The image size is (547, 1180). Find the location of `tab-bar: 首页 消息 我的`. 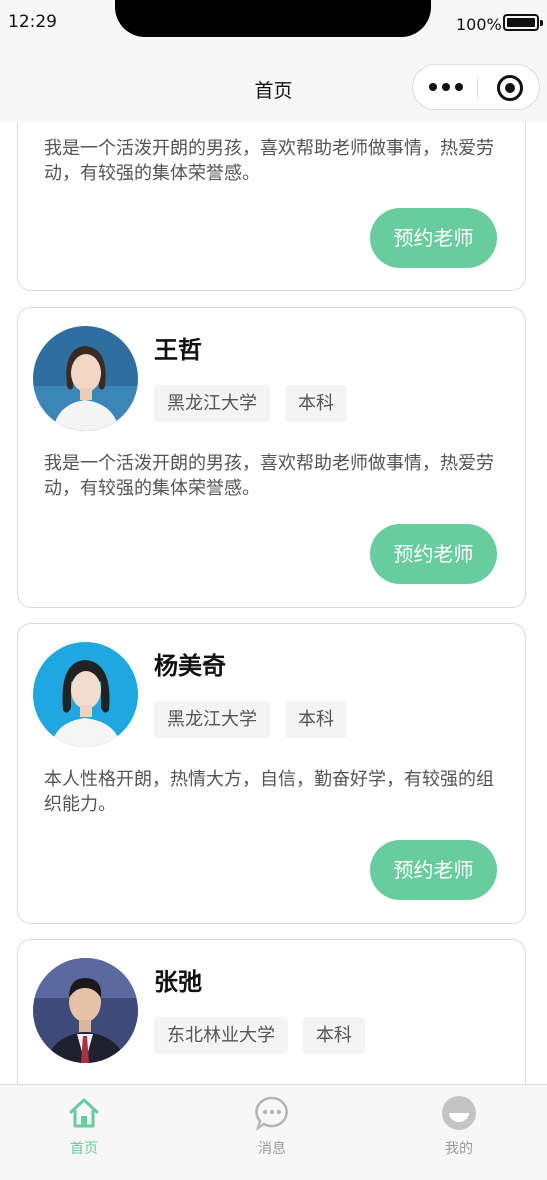

tab-bar: 首页 消息 我的 is located at coordinates (273, 1132).